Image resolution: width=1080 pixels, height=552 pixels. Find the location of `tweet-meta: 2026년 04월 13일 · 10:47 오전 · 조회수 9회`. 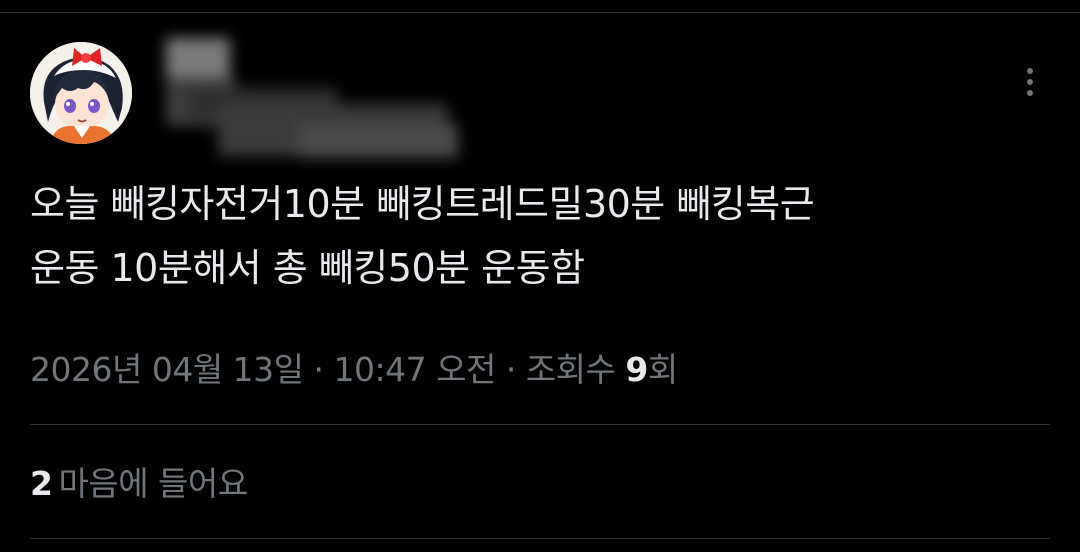

tweet-meta: 2026년 04월 13일 · 10:47 오전 · 조회수 9회 is located at coordinates (354, 370).